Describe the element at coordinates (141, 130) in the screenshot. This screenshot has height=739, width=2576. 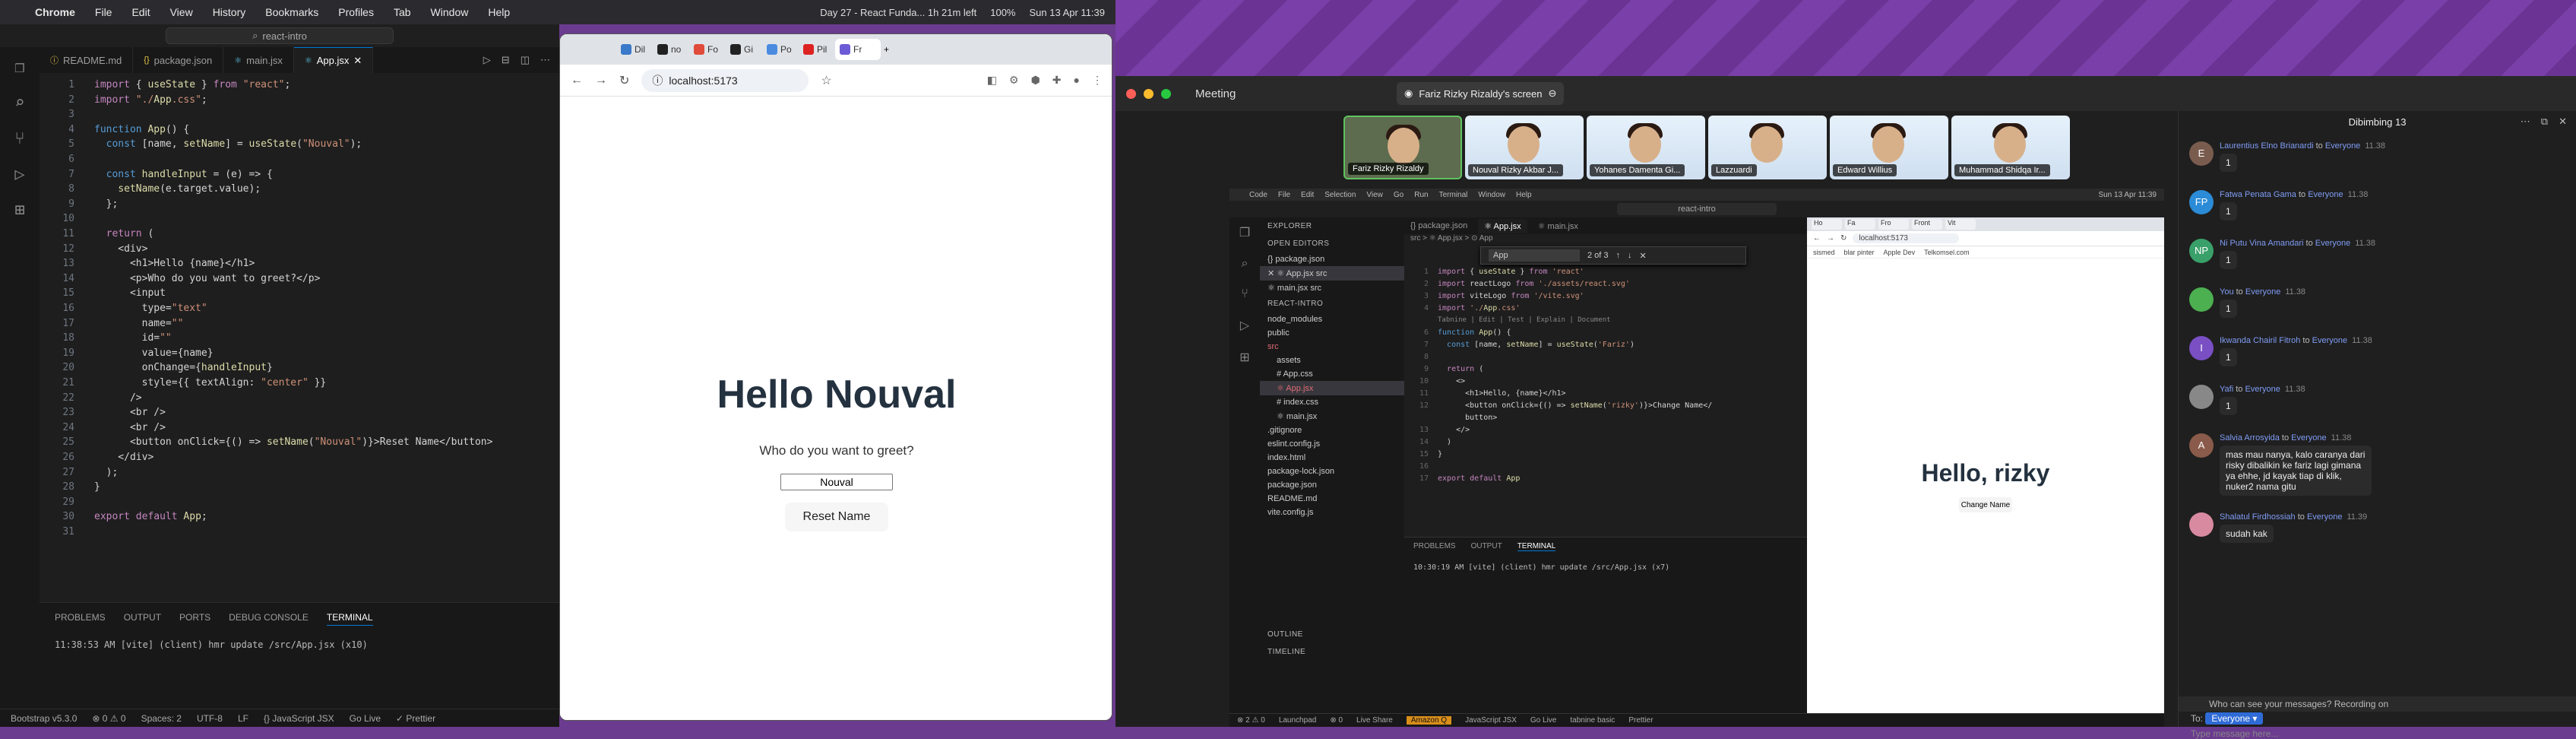
I see `code-line: function App() {` at that location.